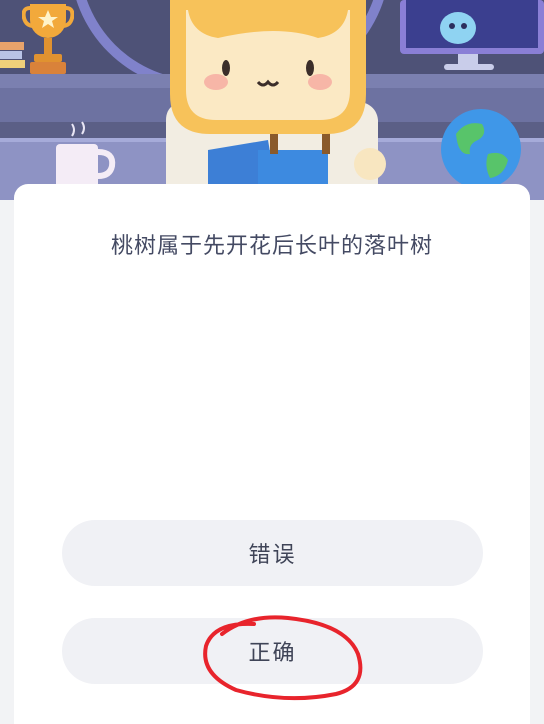 This screenshot has height=724, width=544. What do you see at coordinates (86, 155) in the screenshot?
I see `mug-icon` at bounding box center [86, 155].